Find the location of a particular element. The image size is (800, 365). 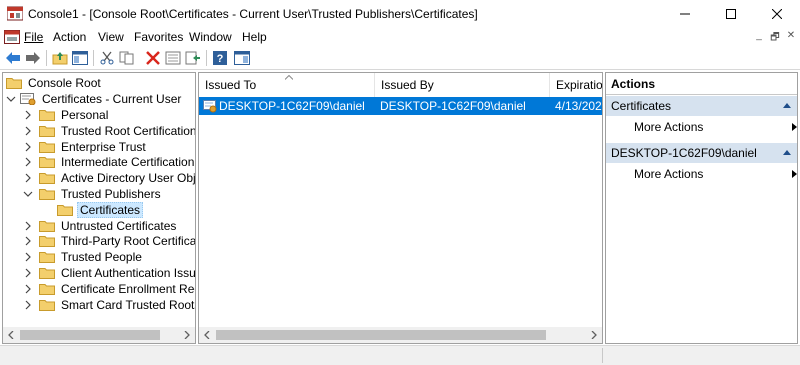

tree-label: Certificates - Current User is located at coordinates (112, 99).